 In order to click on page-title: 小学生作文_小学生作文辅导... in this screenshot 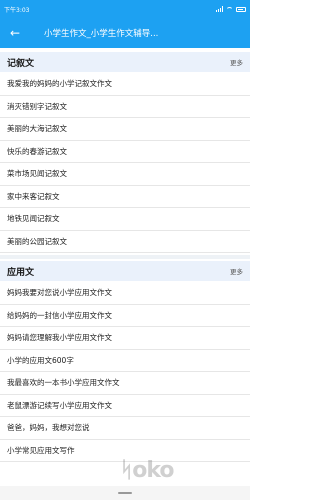, I will do `click(101, 34)`.